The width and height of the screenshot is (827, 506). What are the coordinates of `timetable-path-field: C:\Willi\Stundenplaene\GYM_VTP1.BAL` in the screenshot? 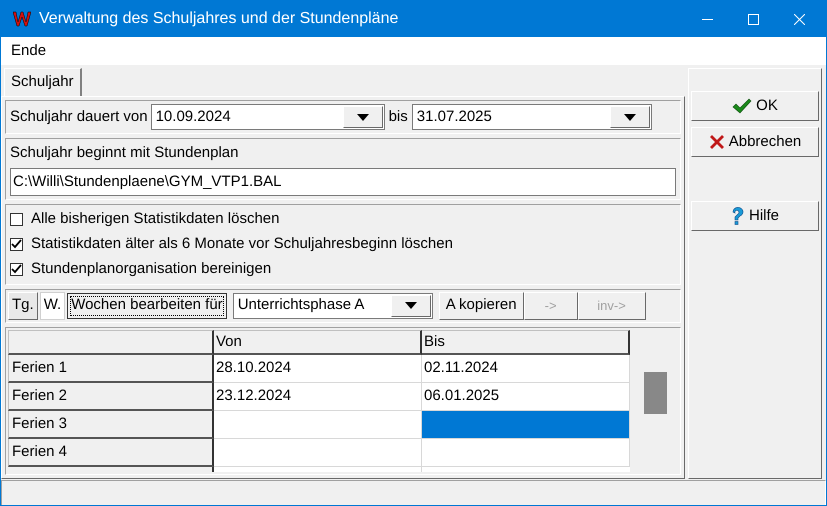 It's located at (343, 182).